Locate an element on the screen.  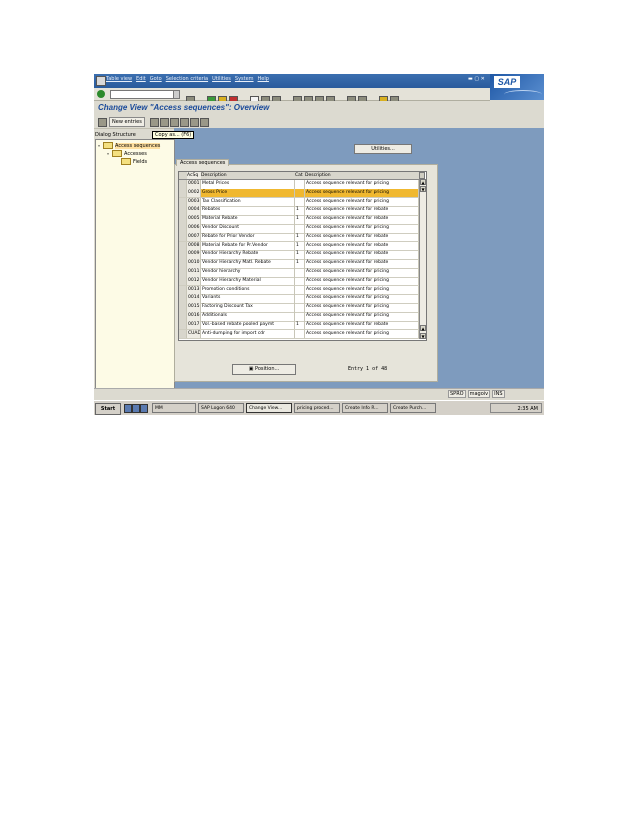
menu-item-system: System is located at coordinates (244, 79).